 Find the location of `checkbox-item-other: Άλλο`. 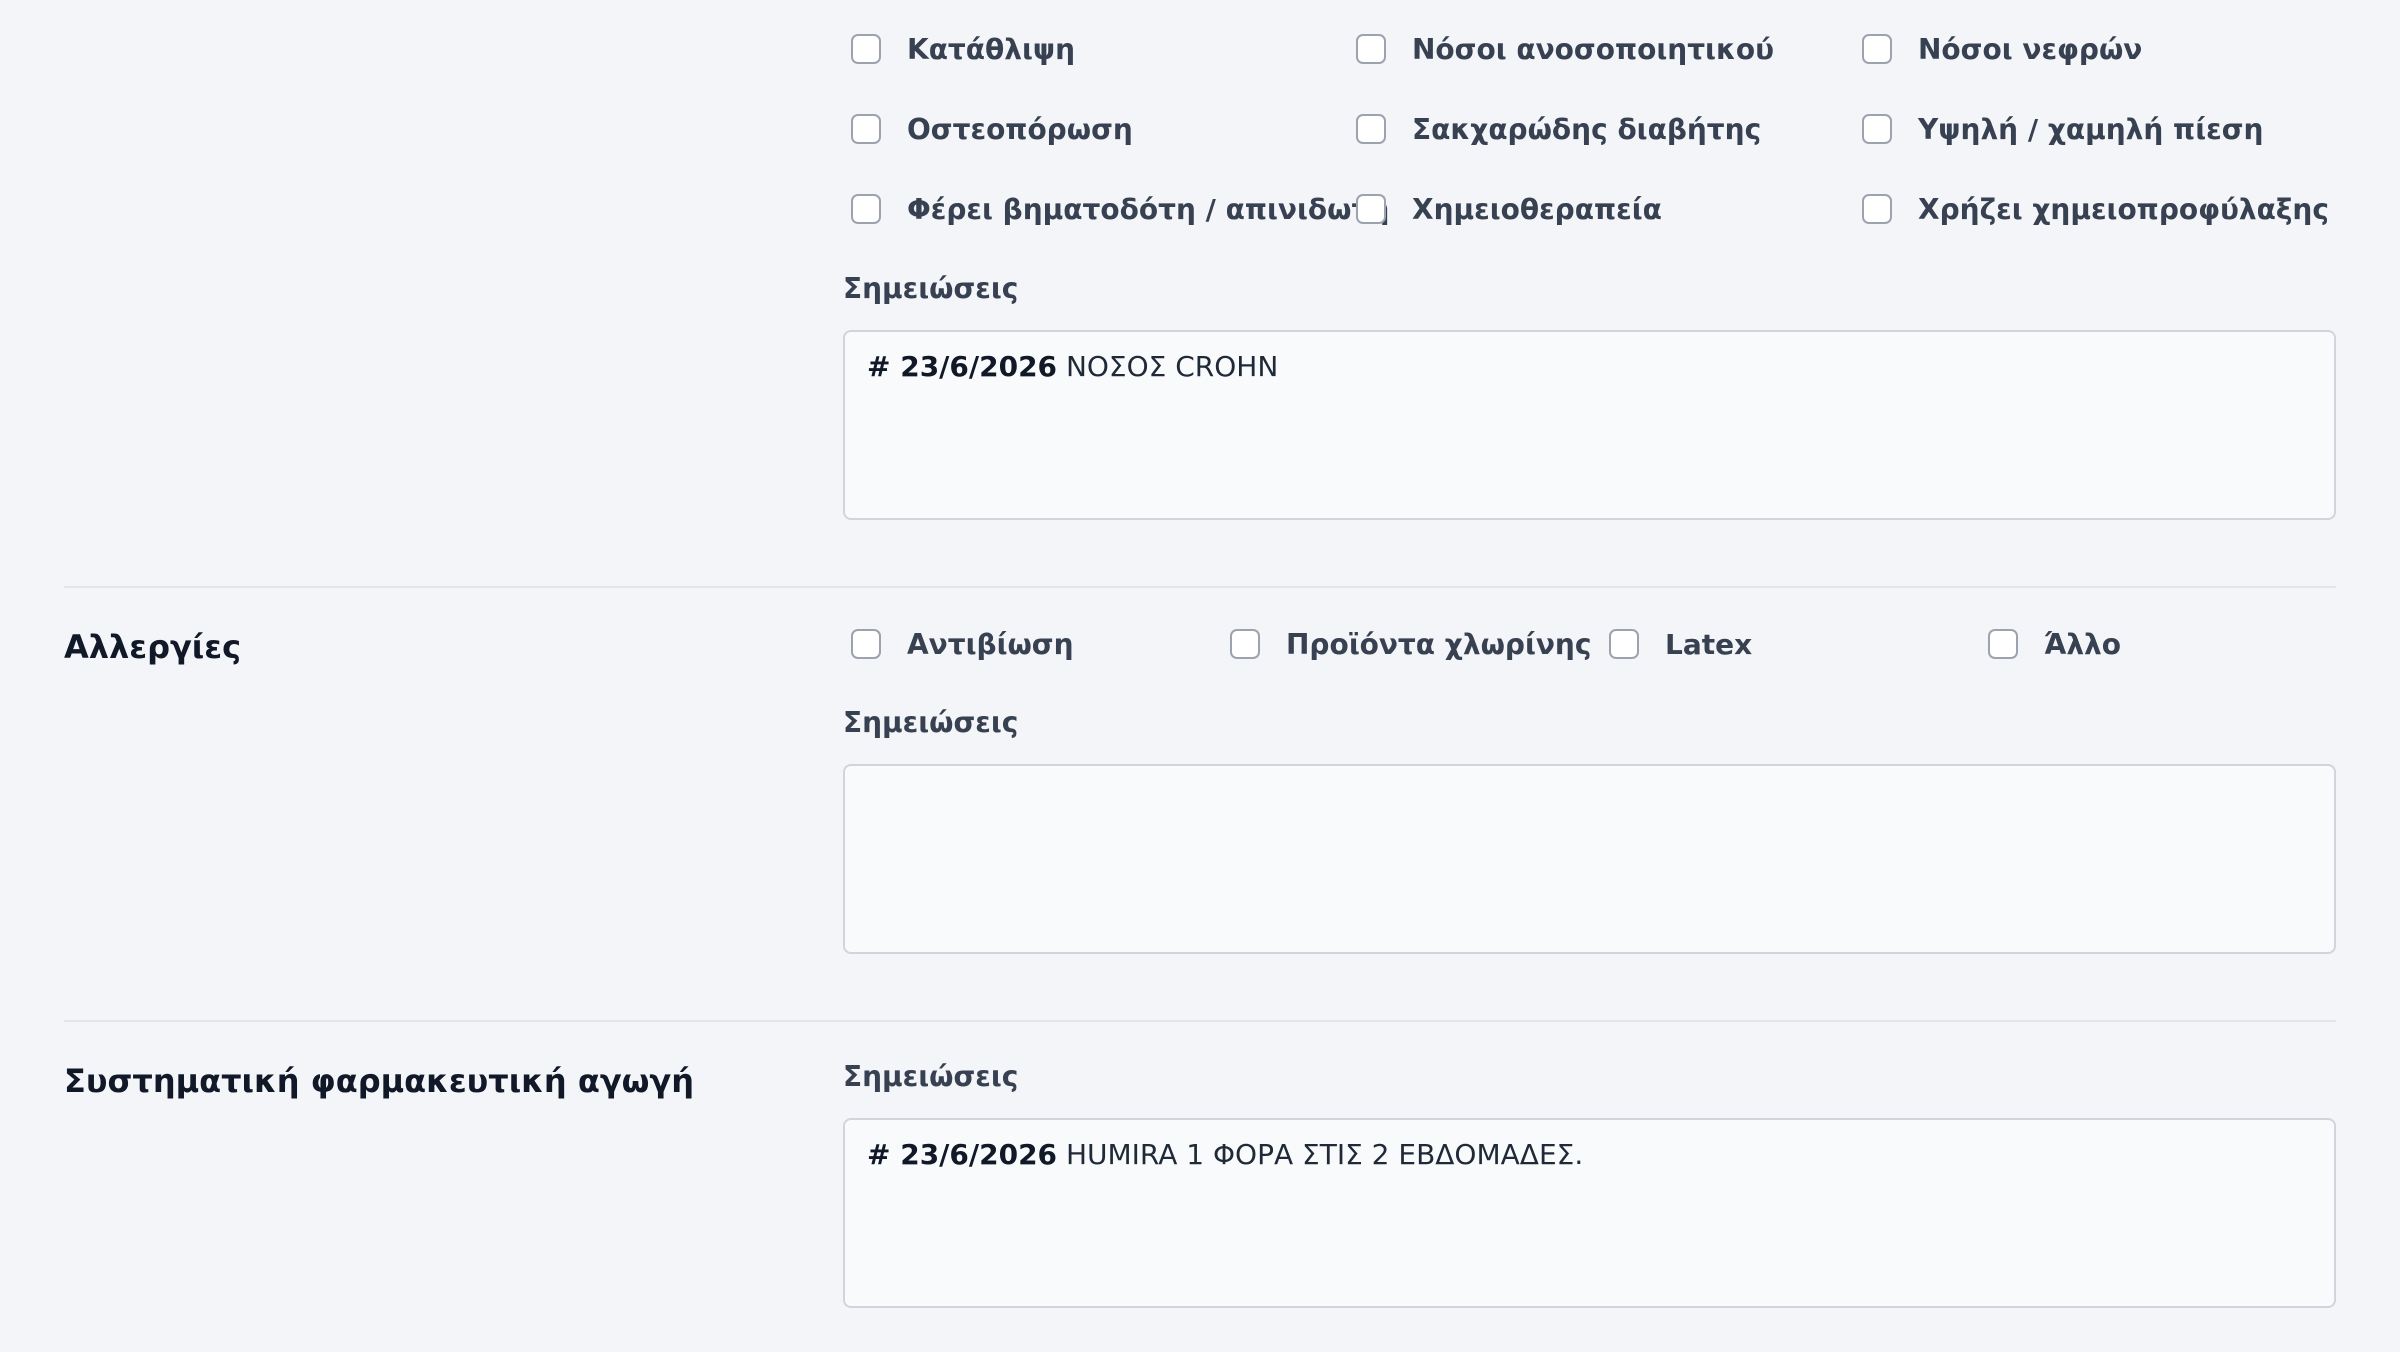

checkbox-item-other: Άλλο is located at coordinates (2050, 644).